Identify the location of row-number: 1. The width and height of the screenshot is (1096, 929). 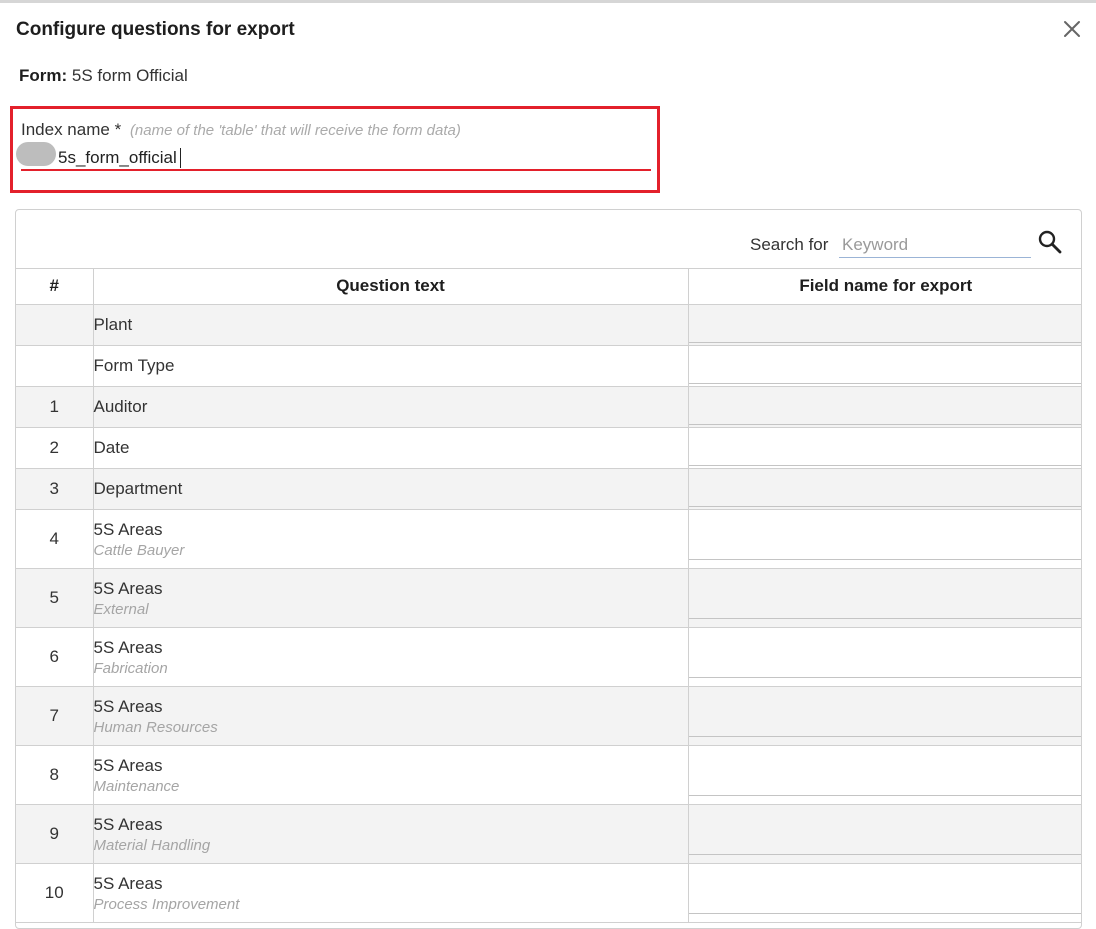
(55, 407).